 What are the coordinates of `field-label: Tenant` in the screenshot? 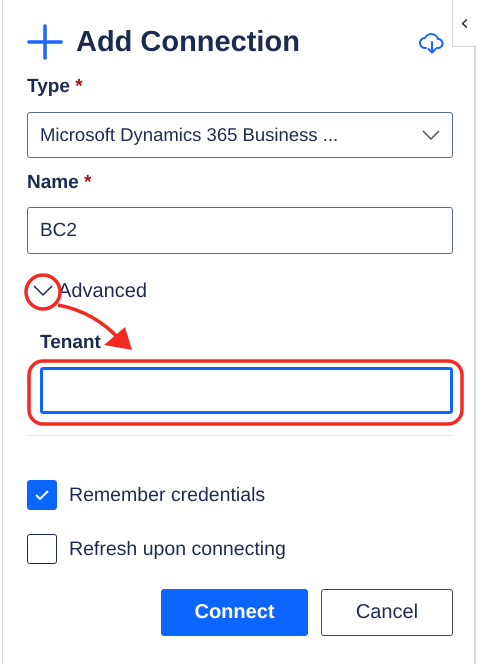 It's located at (70, 343).